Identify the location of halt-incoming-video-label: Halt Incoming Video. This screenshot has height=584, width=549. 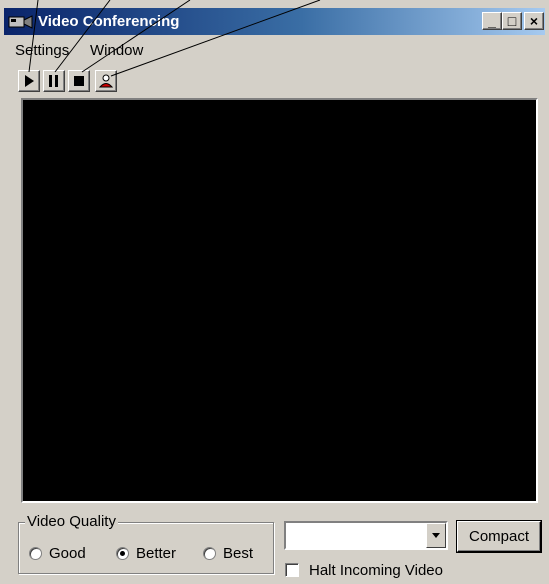
(376, 570).